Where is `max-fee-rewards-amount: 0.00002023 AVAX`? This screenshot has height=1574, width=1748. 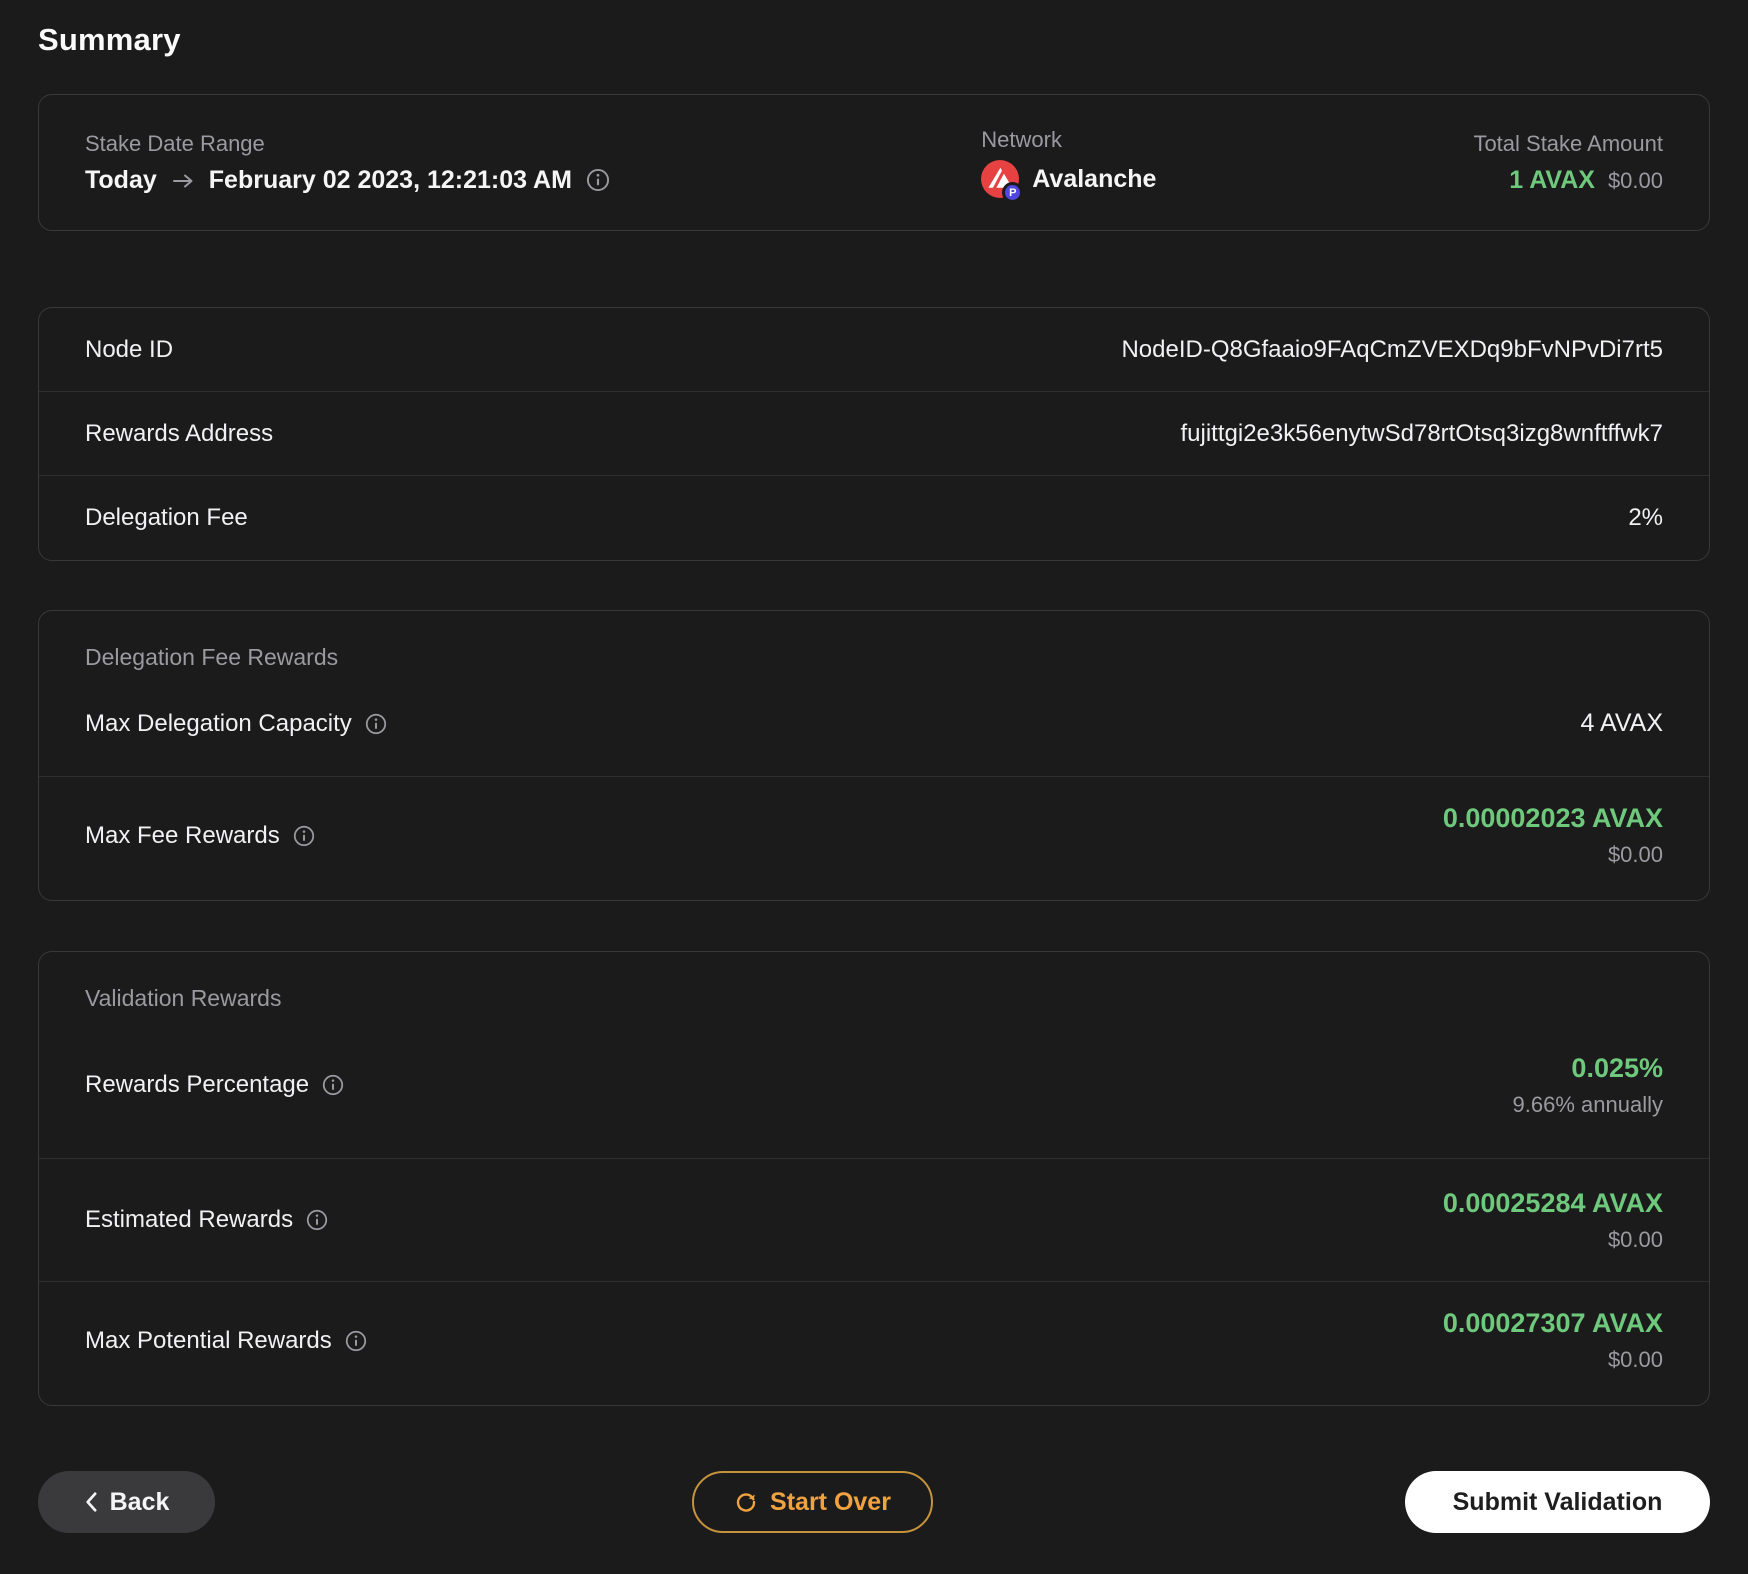
max-fee-rewards-amount: 0.00002023 AVAX is located at coordinates (1552, 818).